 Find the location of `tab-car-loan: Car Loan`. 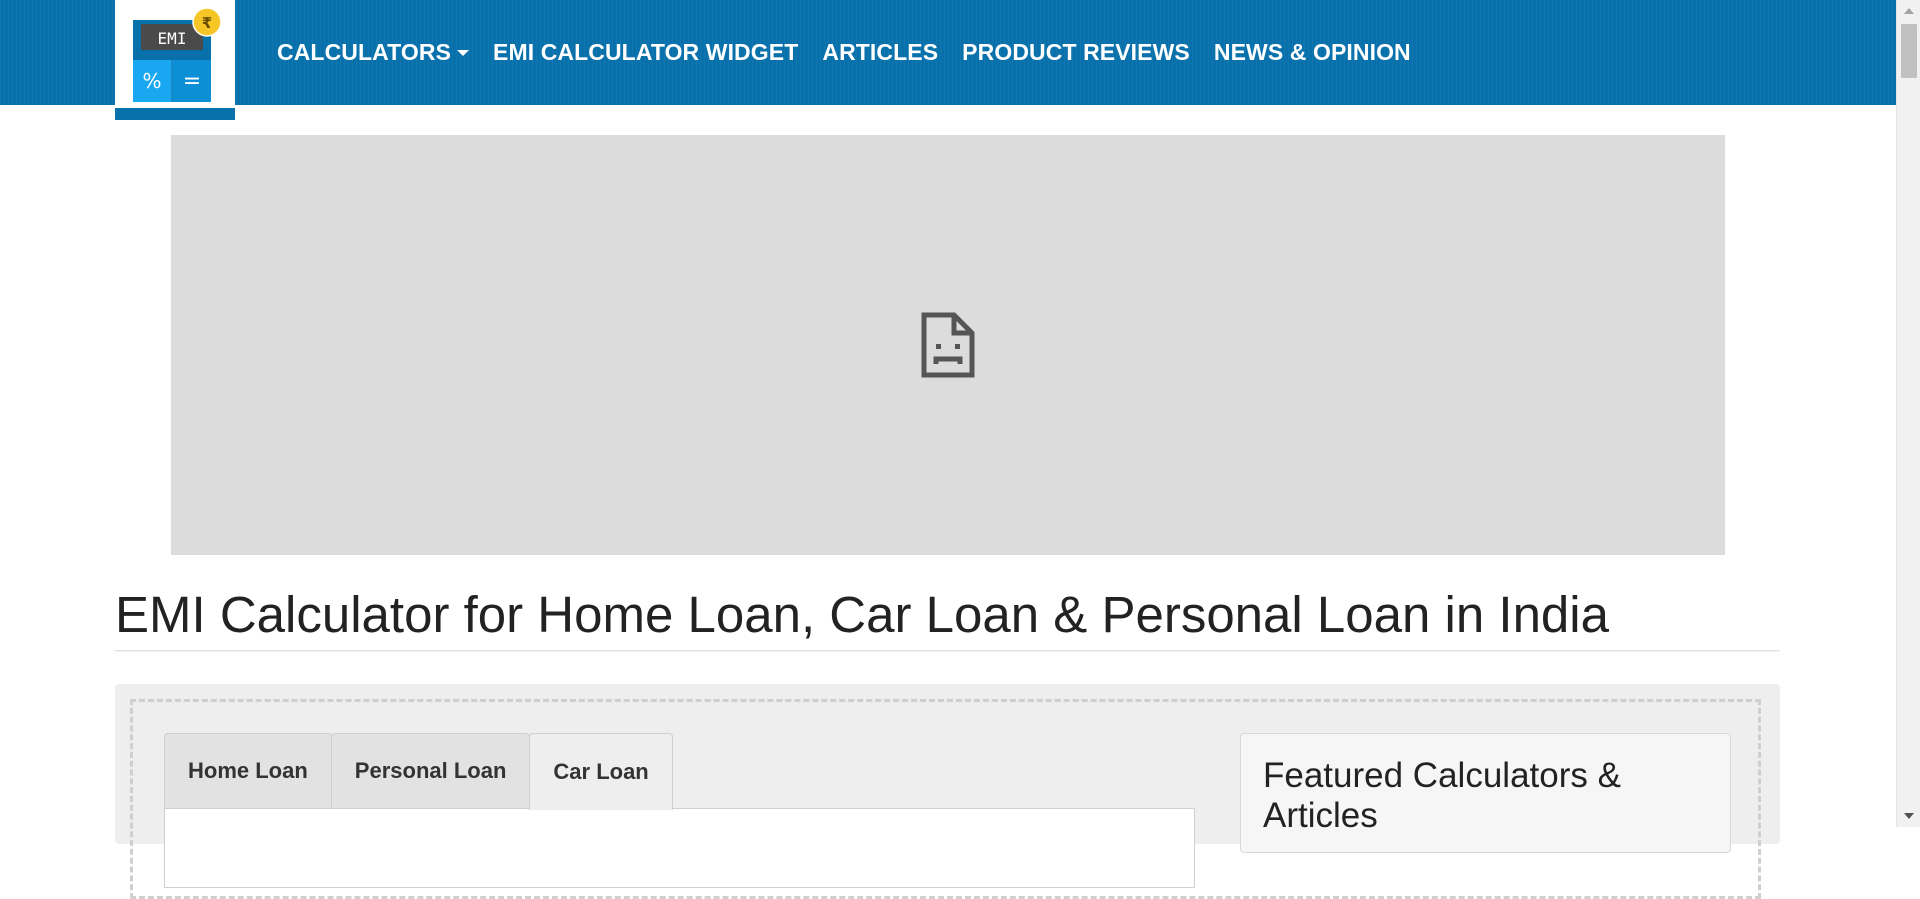

tab-car-loan: Car Loan is located at coordinates (601, 771).